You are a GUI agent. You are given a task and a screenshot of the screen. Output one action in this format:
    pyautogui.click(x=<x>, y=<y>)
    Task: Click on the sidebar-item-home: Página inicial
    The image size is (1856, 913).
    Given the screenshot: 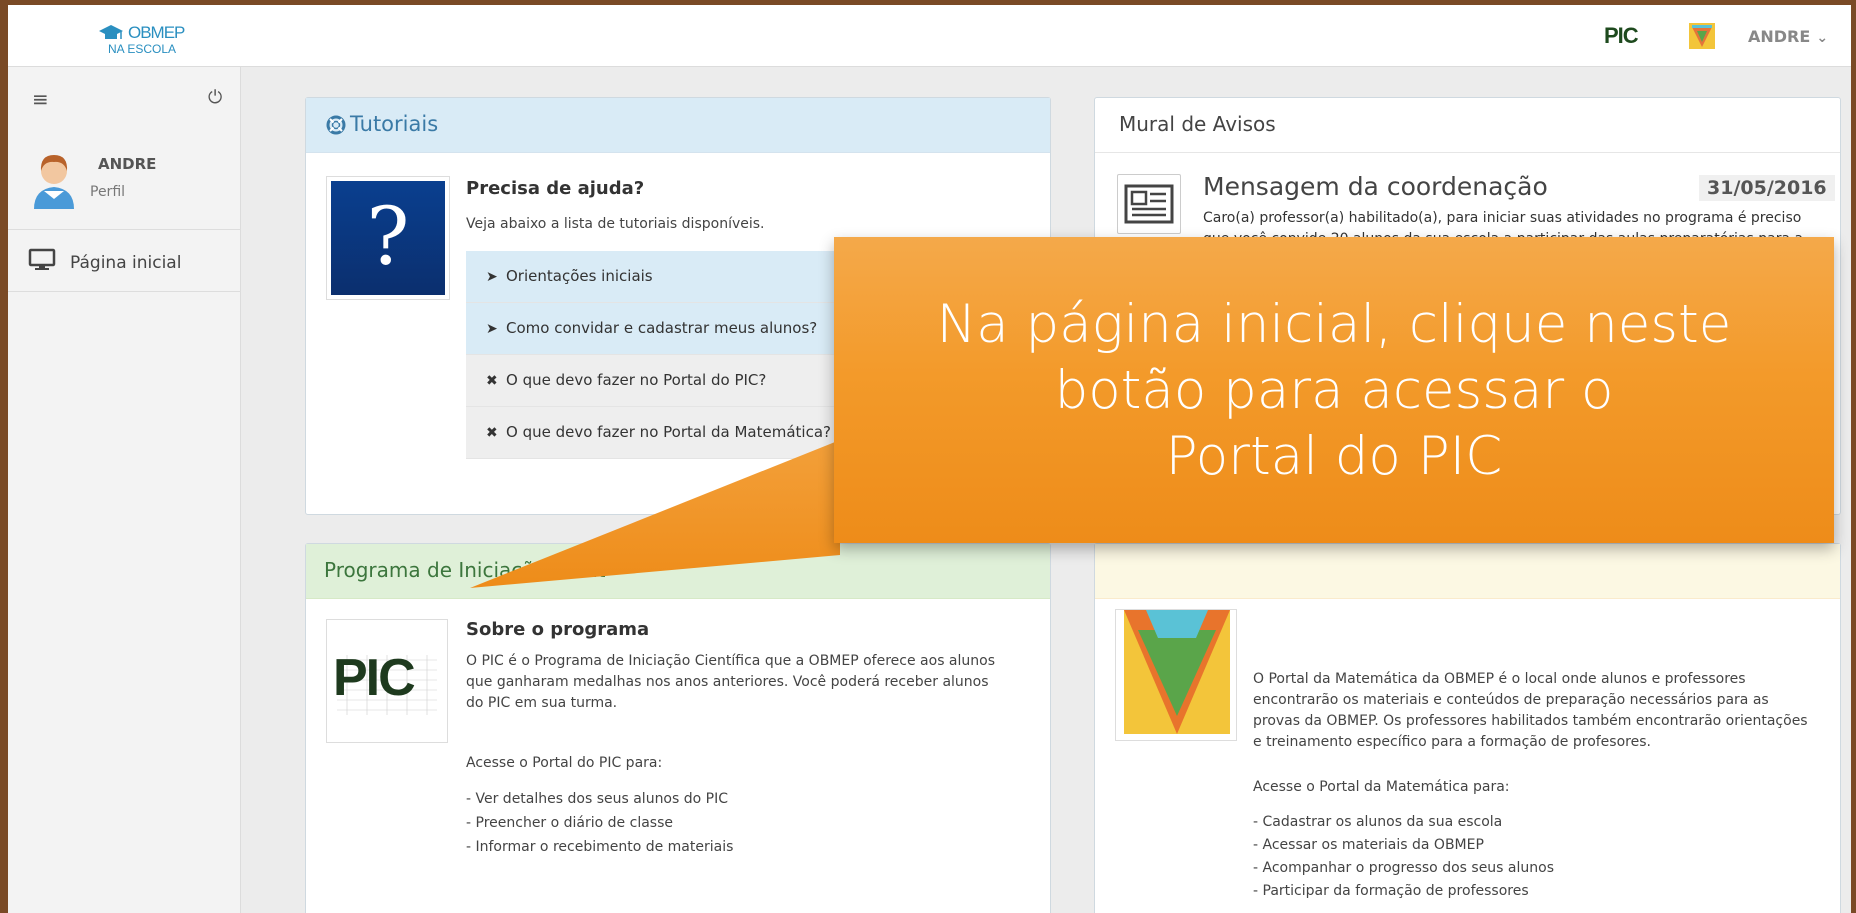 What is the action you would take?
    pyautogui.click(x=124, y=261)
    